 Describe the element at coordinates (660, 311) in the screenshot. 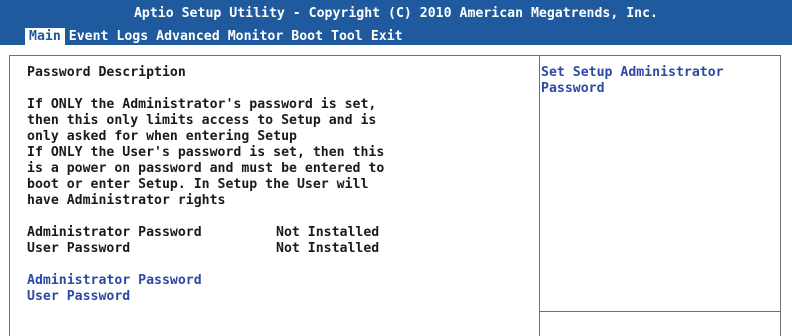

I see `help-divider` at that location.